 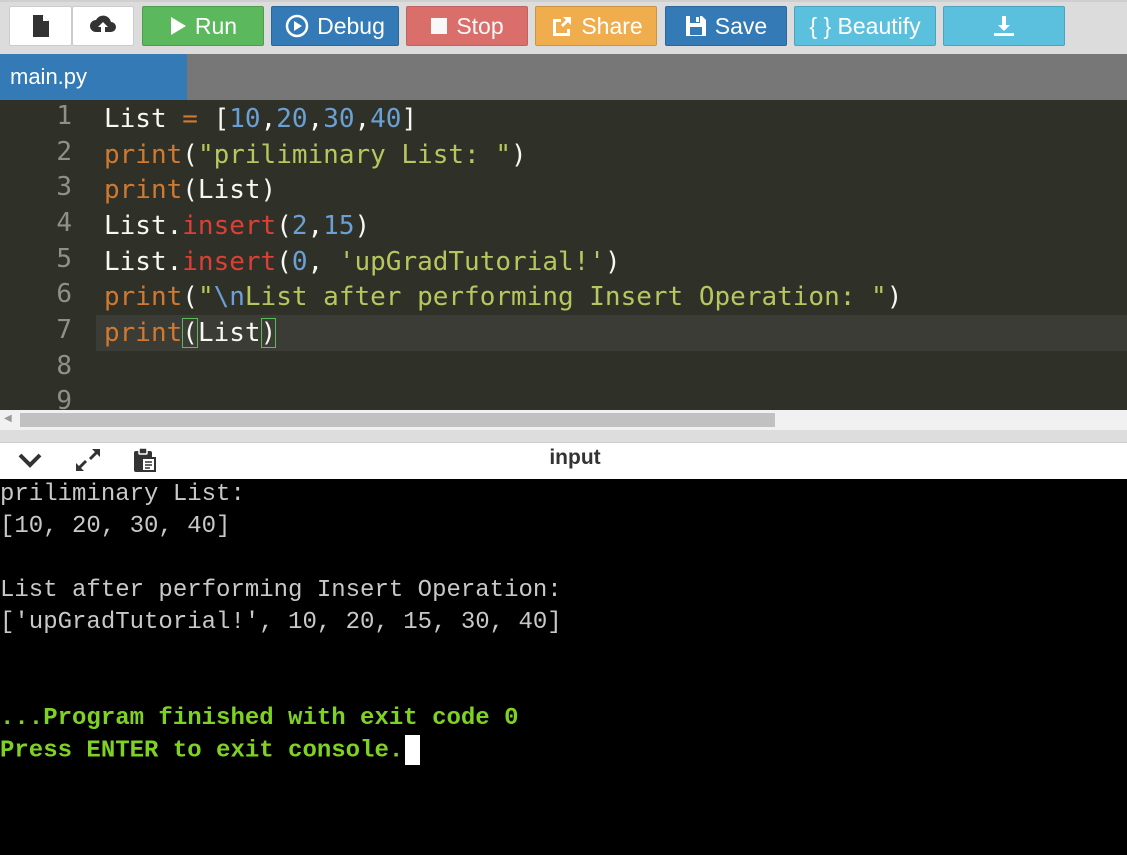 I want to click on new-file-button, so click(x=40, y=26).